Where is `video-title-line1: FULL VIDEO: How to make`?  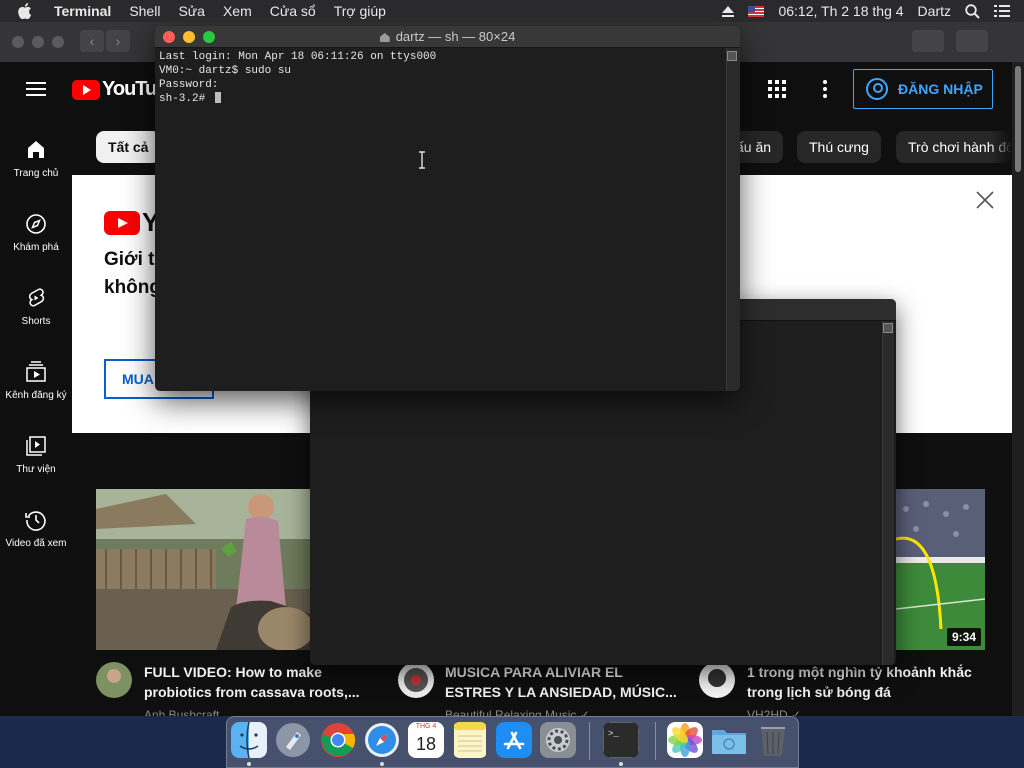 video-title-line1: FULL VIDEO: How to make is located at coordinates (233, 672).